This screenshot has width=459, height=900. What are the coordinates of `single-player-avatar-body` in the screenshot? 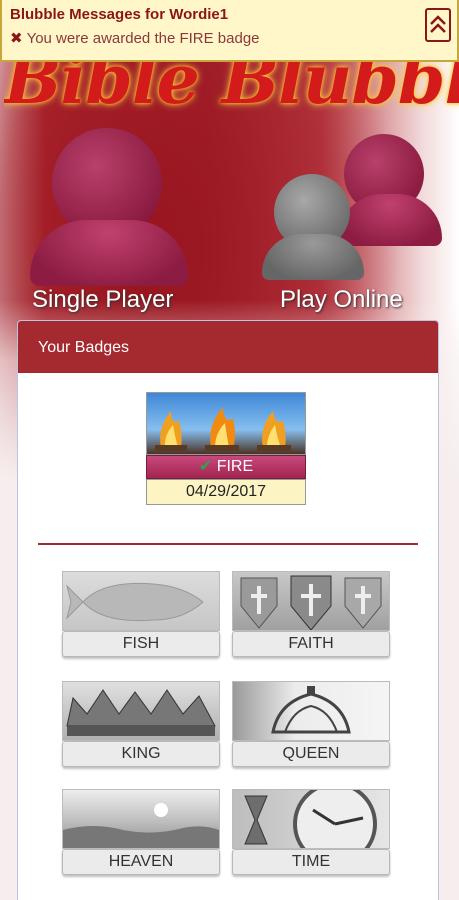 It's located at (109, 253).